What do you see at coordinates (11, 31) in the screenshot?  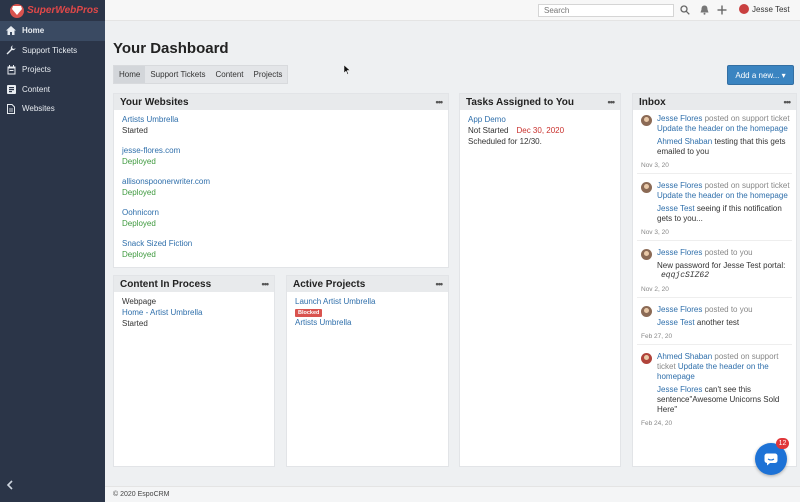 I see `home-icon` at bounding box center [11, 31].